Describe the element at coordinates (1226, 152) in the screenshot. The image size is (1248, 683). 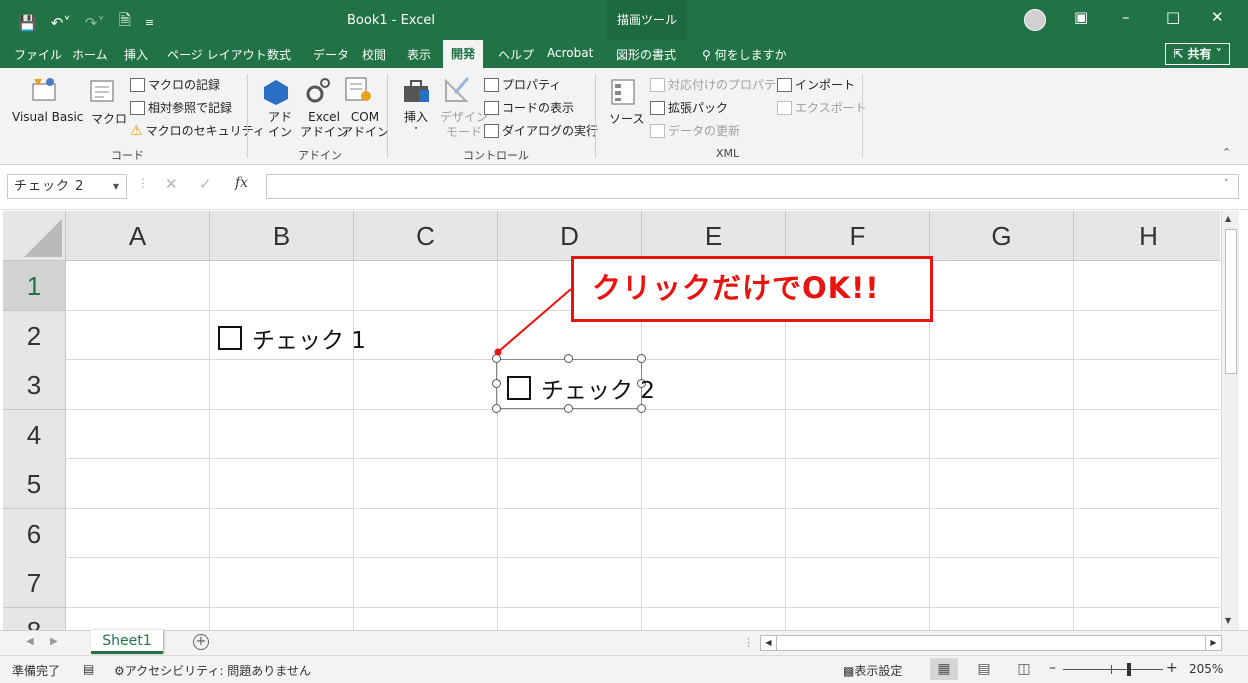
I see `collapse-ribbon-icon: ⌃` at that location.